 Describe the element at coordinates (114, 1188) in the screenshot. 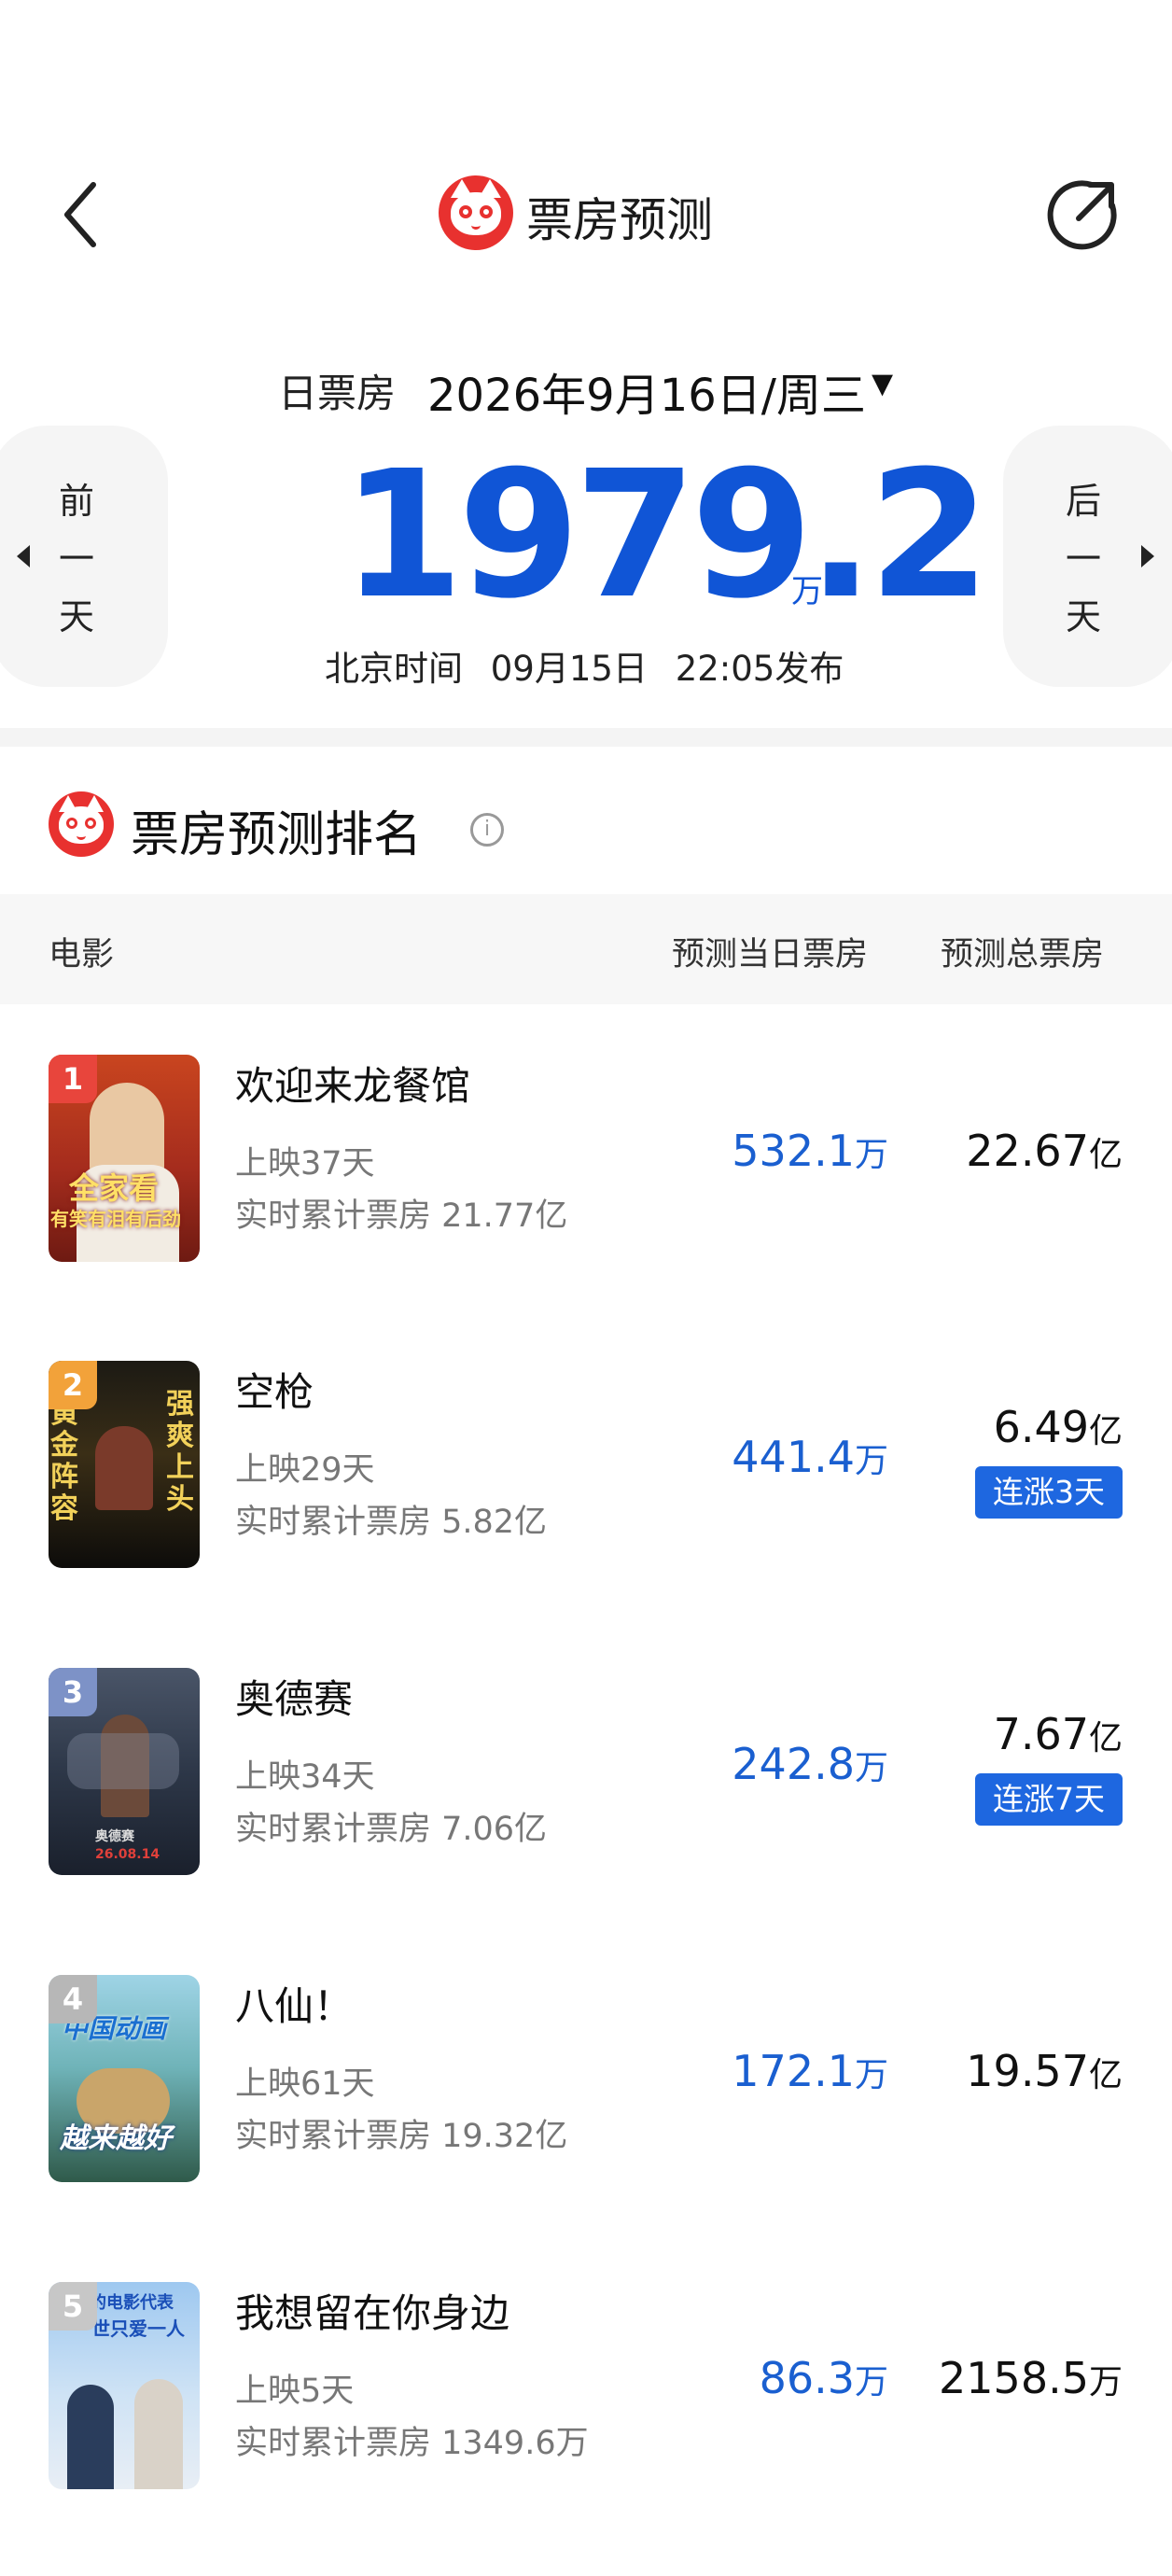

I see `poster-text: 全家看` at that location.